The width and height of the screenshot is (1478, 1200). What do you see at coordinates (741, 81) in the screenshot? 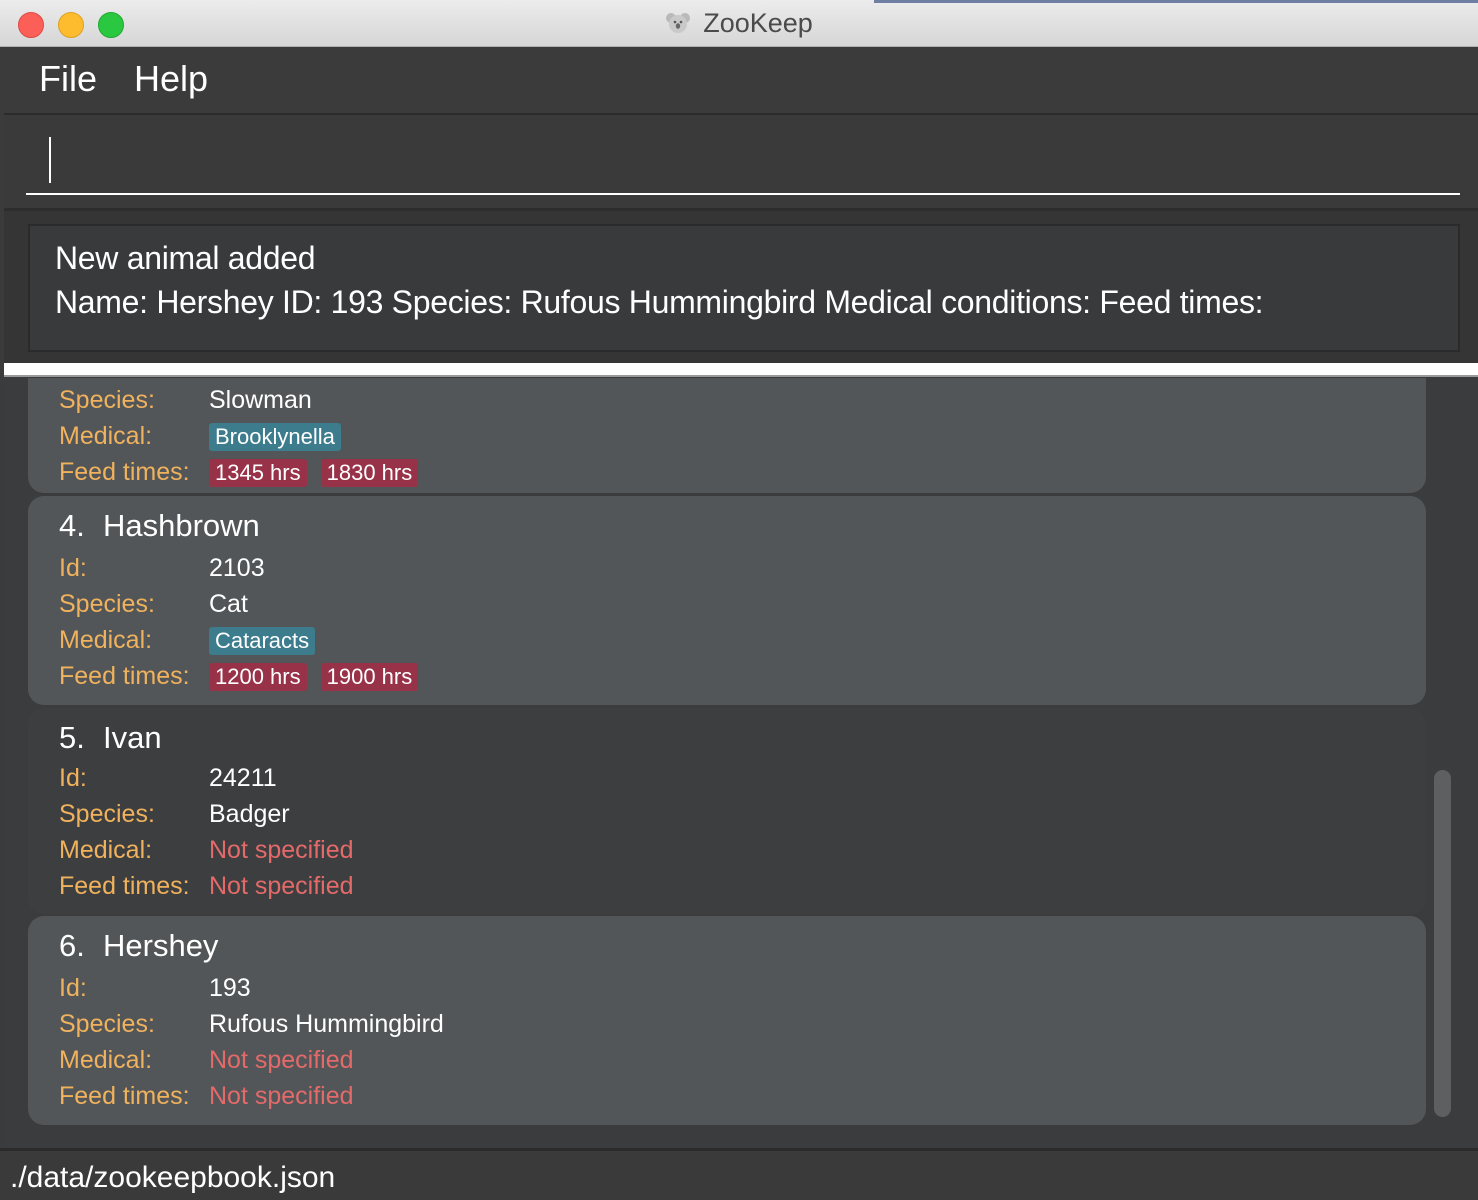
I see `menu-bar: File Help` at bounding box center [741, 81].